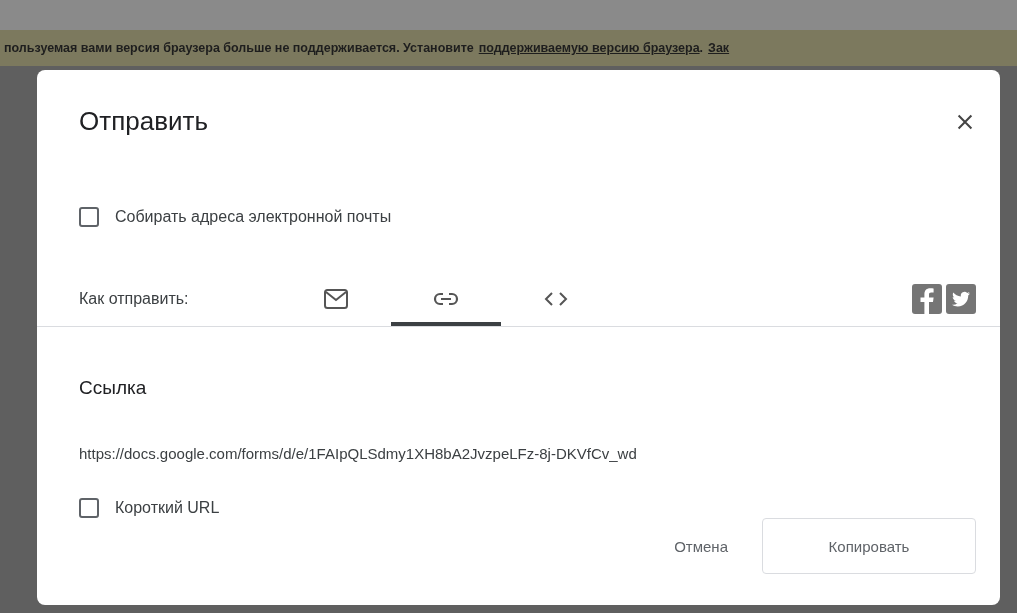 The image size is (1017, 613). I want to click on cancel-button: Отмена, so click(701, 546).